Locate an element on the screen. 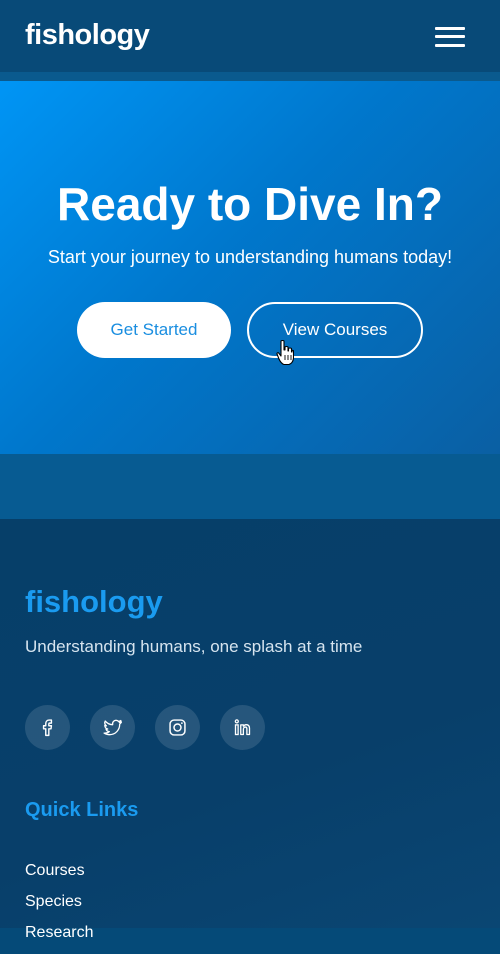 This screenshot has width=500, height=954. pointer-cursor-icon is located at coordinates (285, 353).